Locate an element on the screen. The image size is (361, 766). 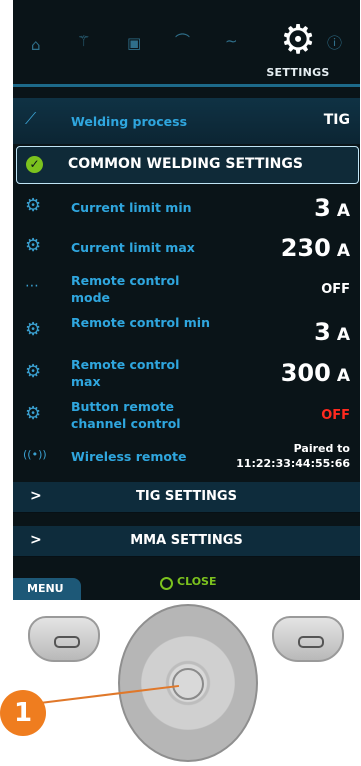
setting-remote-control-mode: ⋯ Remote control mode OFF is located at coordinates (186, 290).